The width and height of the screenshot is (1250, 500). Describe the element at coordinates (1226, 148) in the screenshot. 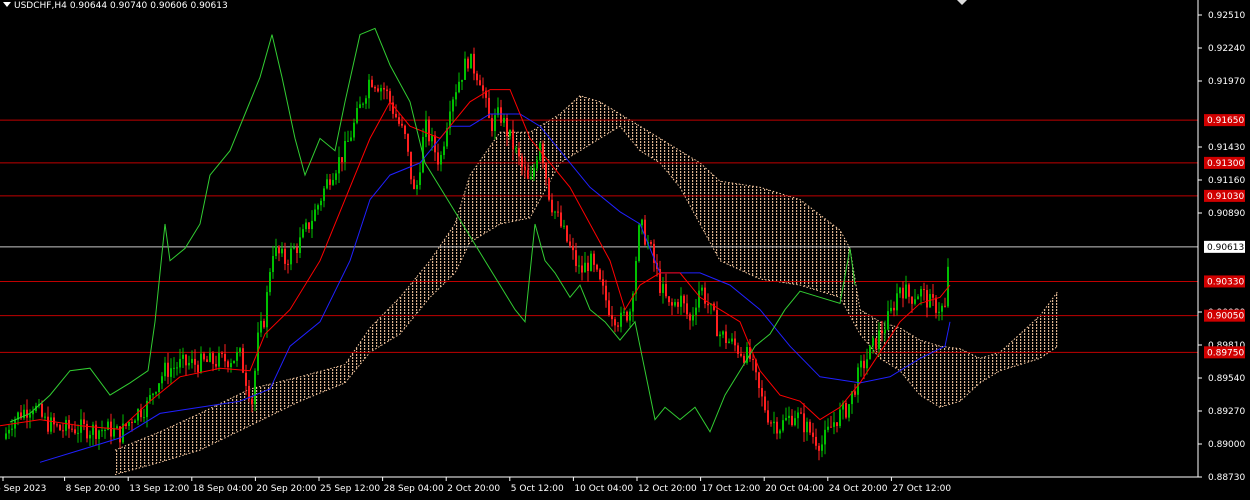

I see `y-tick-label-3: 0.91430` at that location.